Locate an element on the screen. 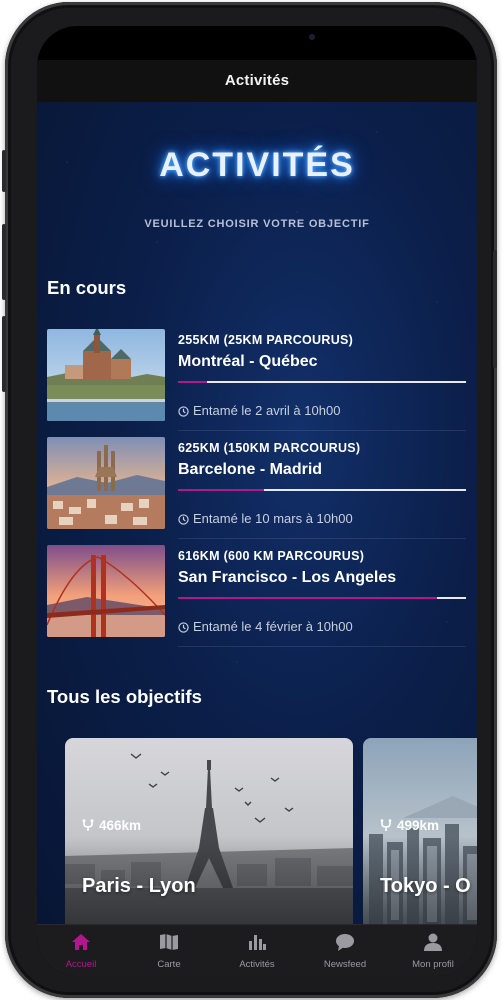 The image size is (503, 1000). nav-bar: Activités is located at coordinates (257, 81).